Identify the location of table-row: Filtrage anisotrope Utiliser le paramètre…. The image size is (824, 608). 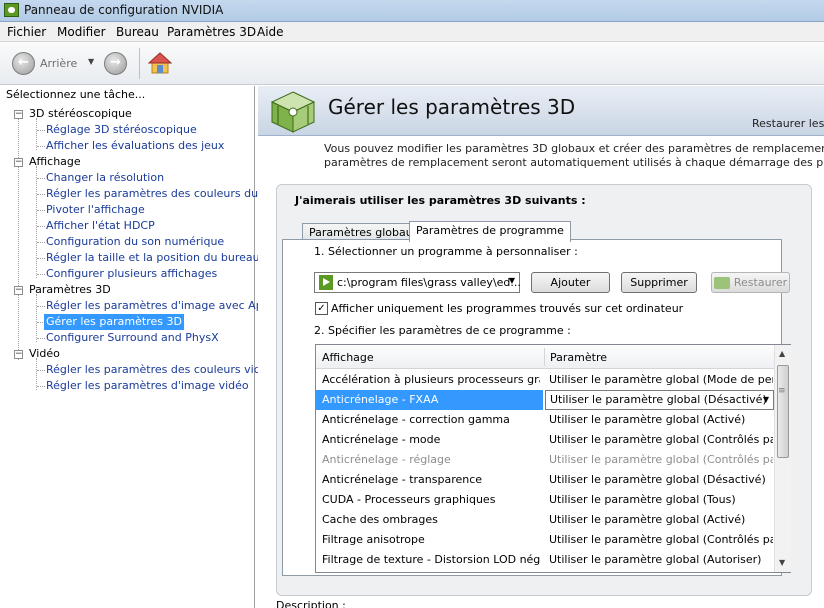
(545, 540).